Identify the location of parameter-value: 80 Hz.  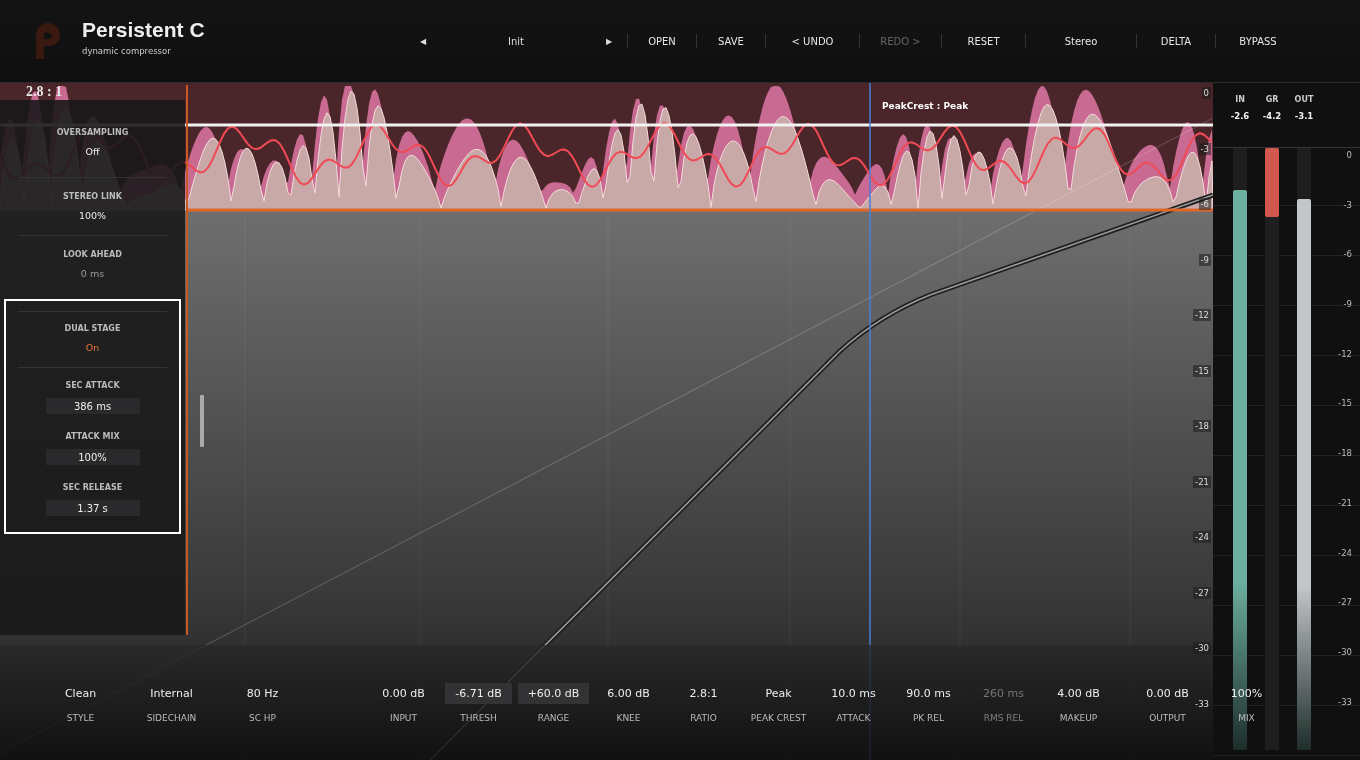
(262, 693).